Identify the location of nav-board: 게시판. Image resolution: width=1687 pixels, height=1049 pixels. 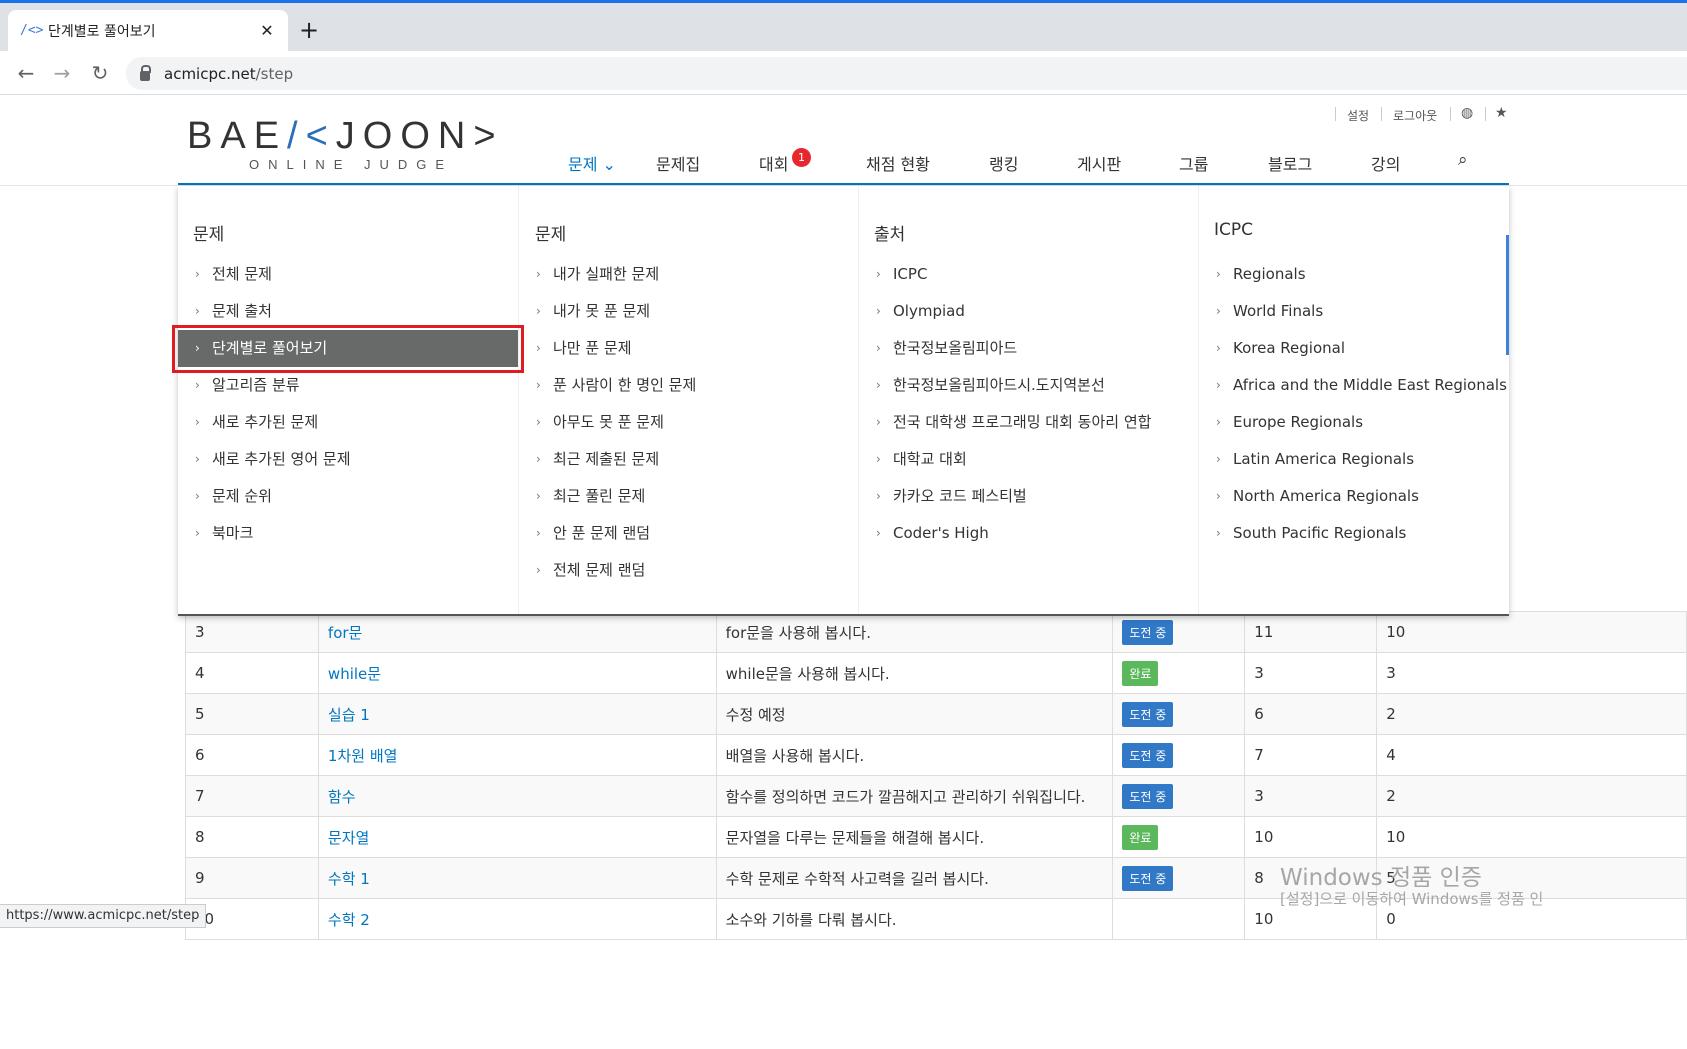
(1099, 163).